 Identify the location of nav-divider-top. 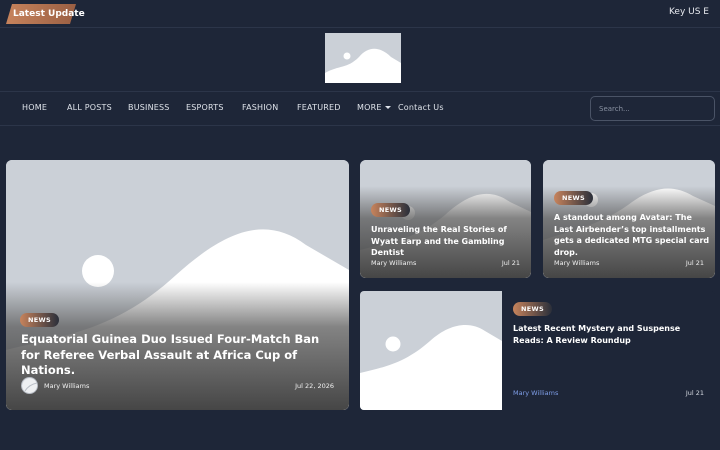
(360, 91).